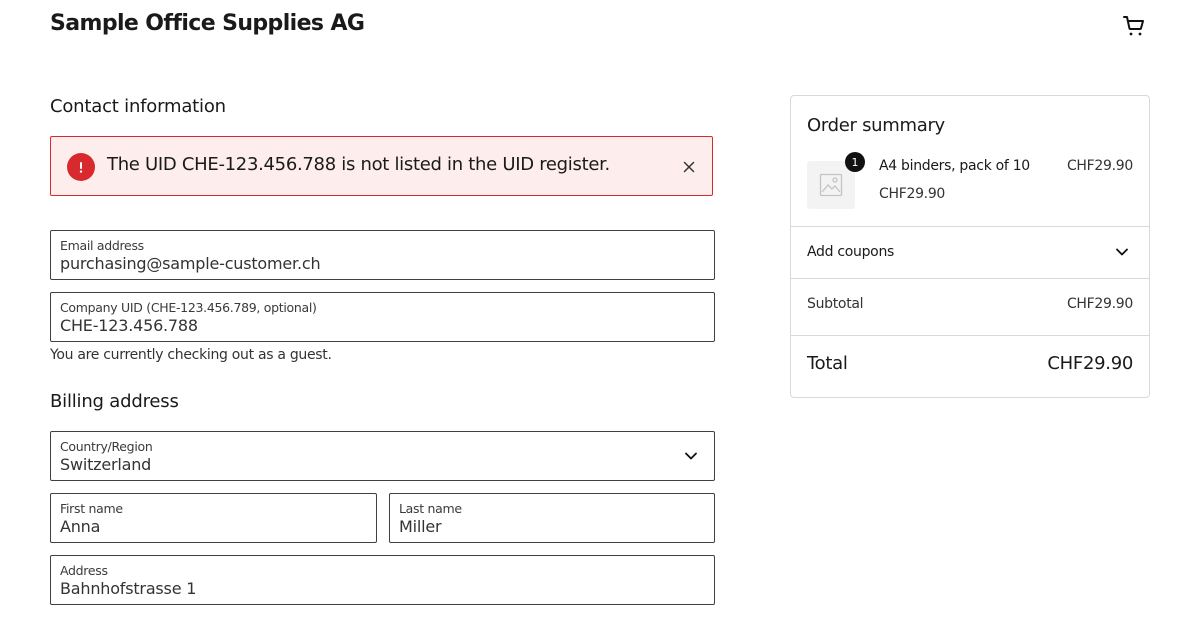 This screenshot has width=1200, height=620. What do you see at coordinates (382, 456) in the screenshot?
I see `country-select: Country/Region Switzerland` at bounding box center [382, 456].